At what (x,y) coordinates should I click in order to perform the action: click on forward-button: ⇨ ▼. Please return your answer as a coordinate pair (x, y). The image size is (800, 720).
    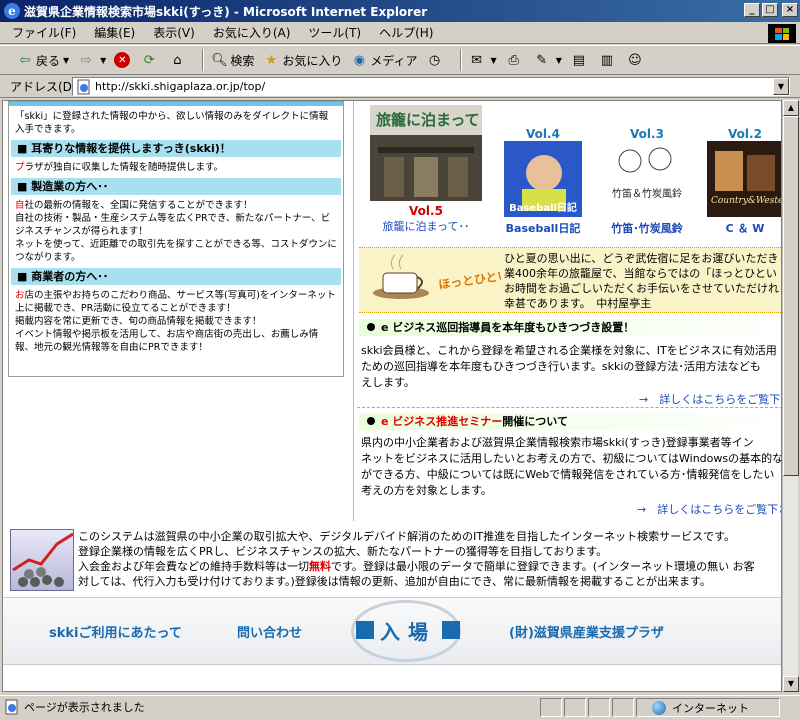
    Looking at the image, I should click on (92, 60).